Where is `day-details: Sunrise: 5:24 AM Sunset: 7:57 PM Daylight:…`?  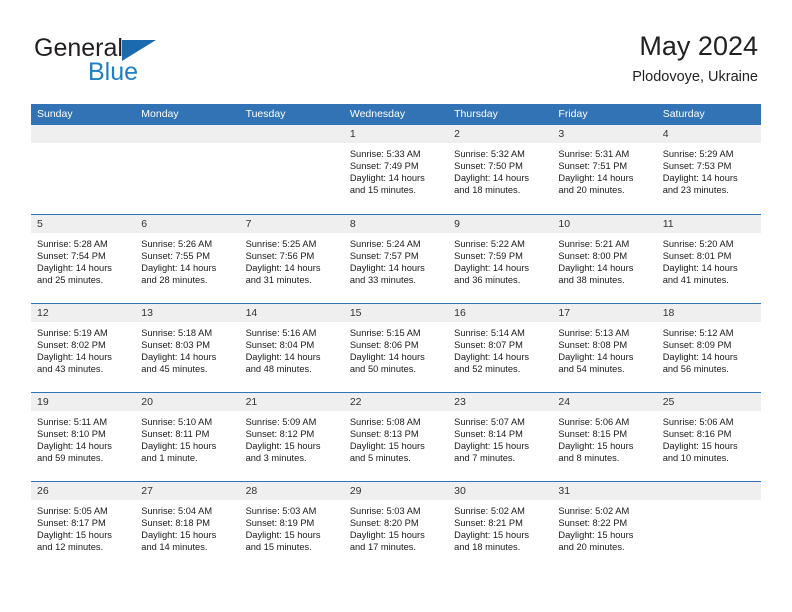 day-details: Sunrise: 5:24 AM Sunset: 7:57 PM Daylight:… is located at coordinates (396, 260).